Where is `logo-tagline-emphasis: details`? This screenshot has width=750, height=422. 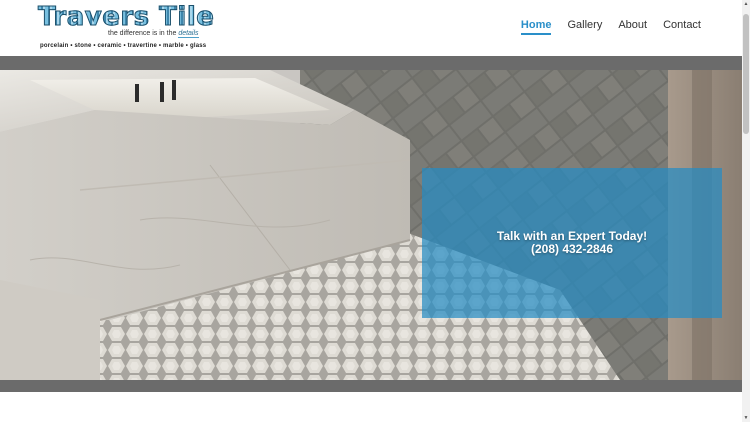
logo-tagline-emphasis: details is located at coordinates (188, 34).